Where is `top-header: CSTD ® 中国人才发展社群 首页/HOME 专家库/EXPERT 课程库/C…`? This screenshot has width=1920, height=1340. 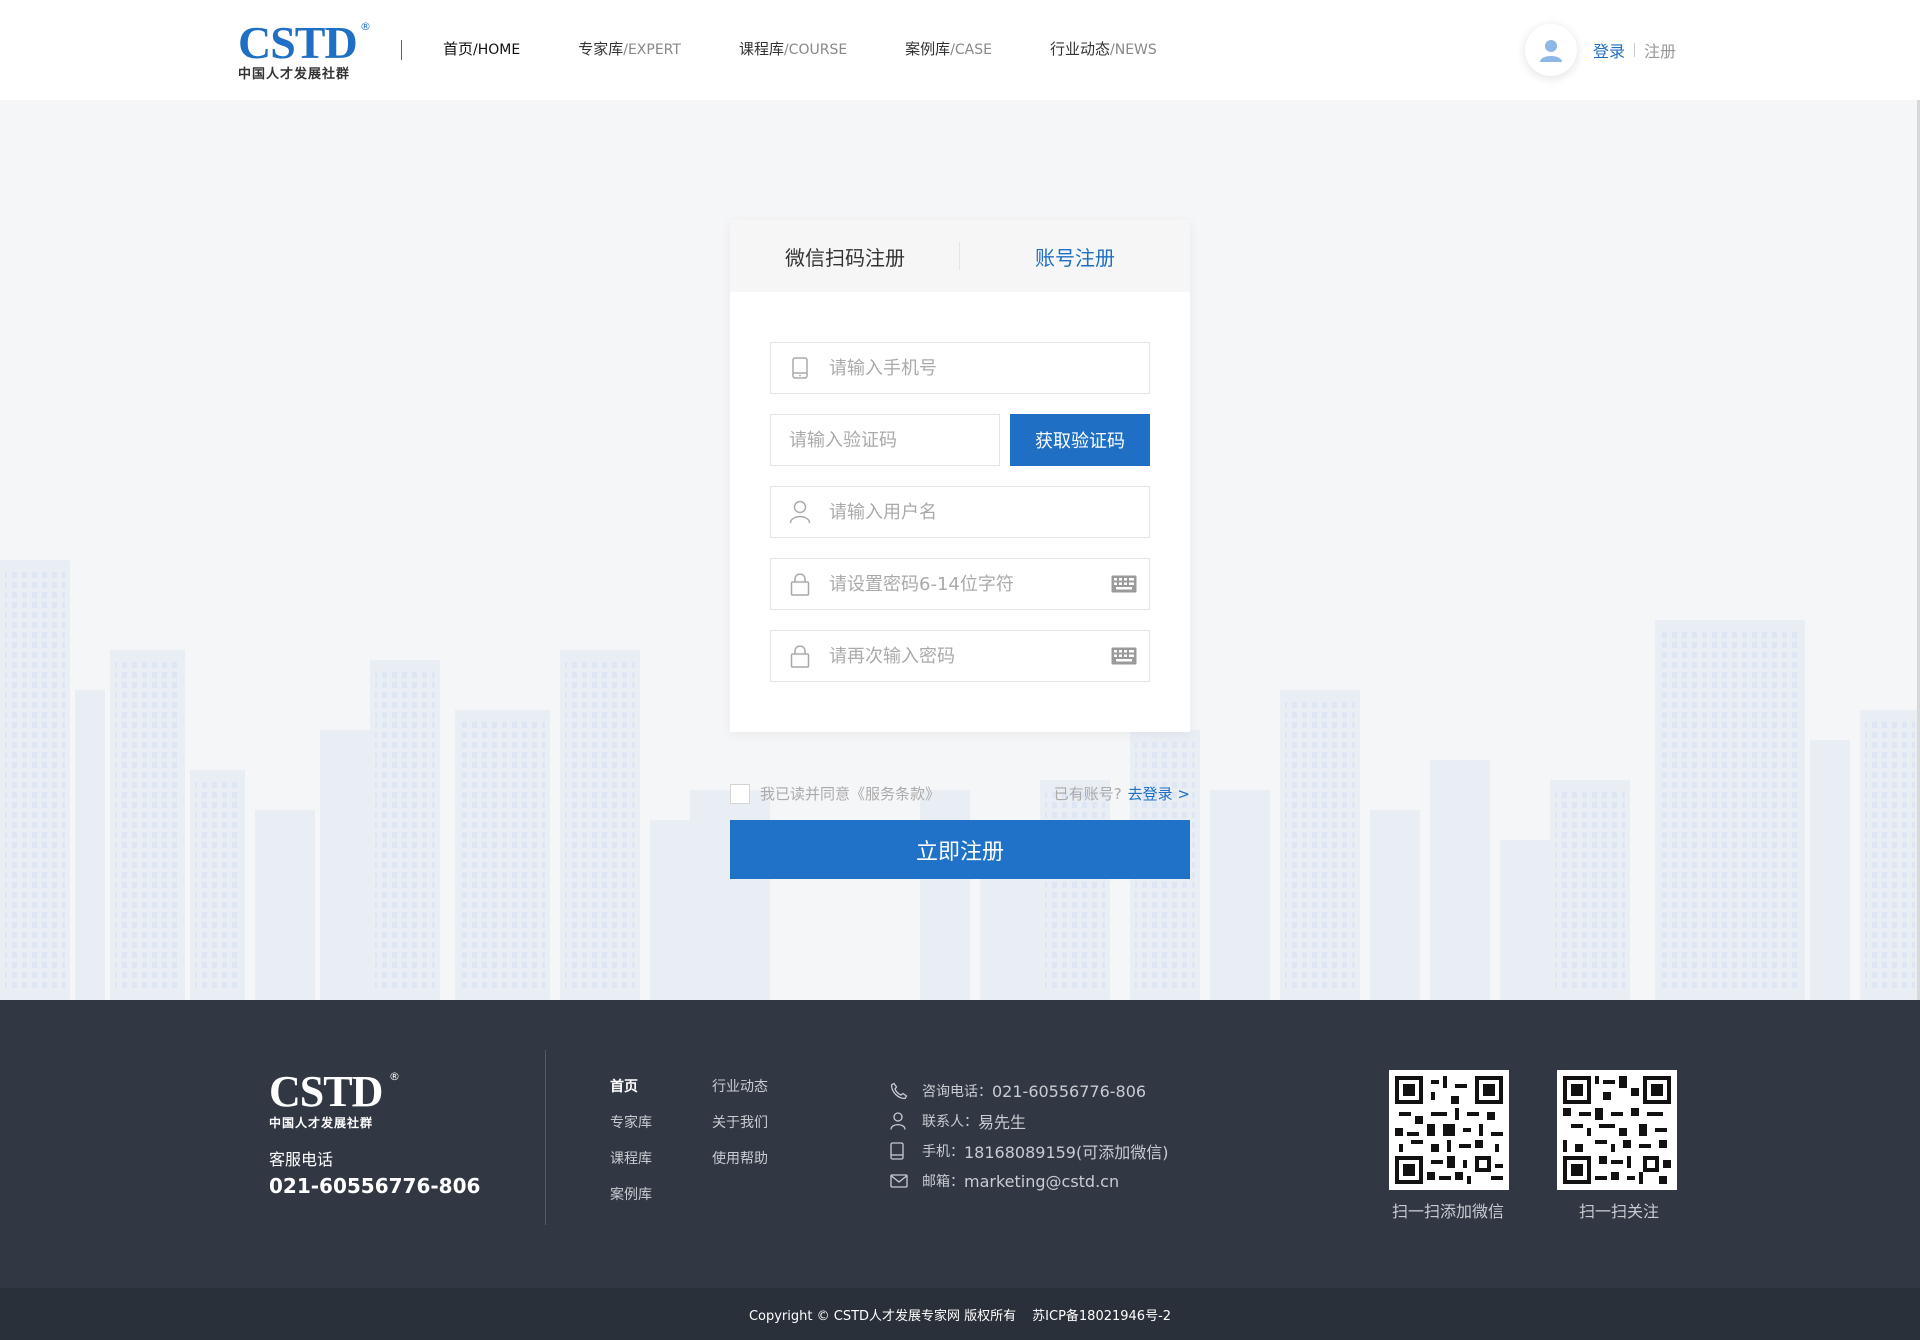 top-header: CSTD ® 中国人才发展社群 首页/HOME 专家库/EXPERT 课程库/C… is located at coordinates (960, 50).